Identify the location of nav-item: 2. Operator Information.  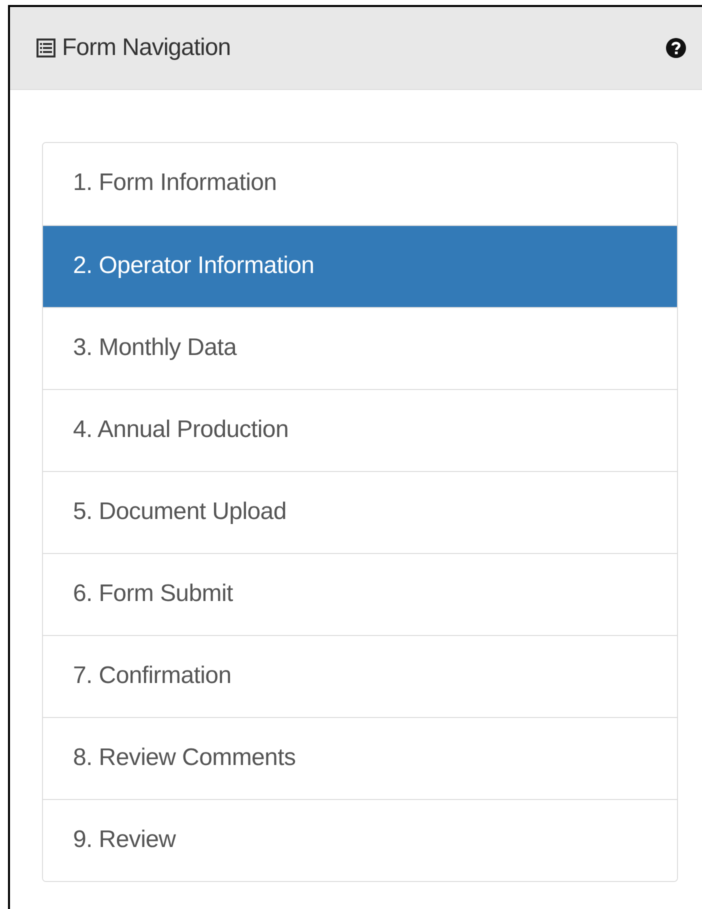
(360, 266).